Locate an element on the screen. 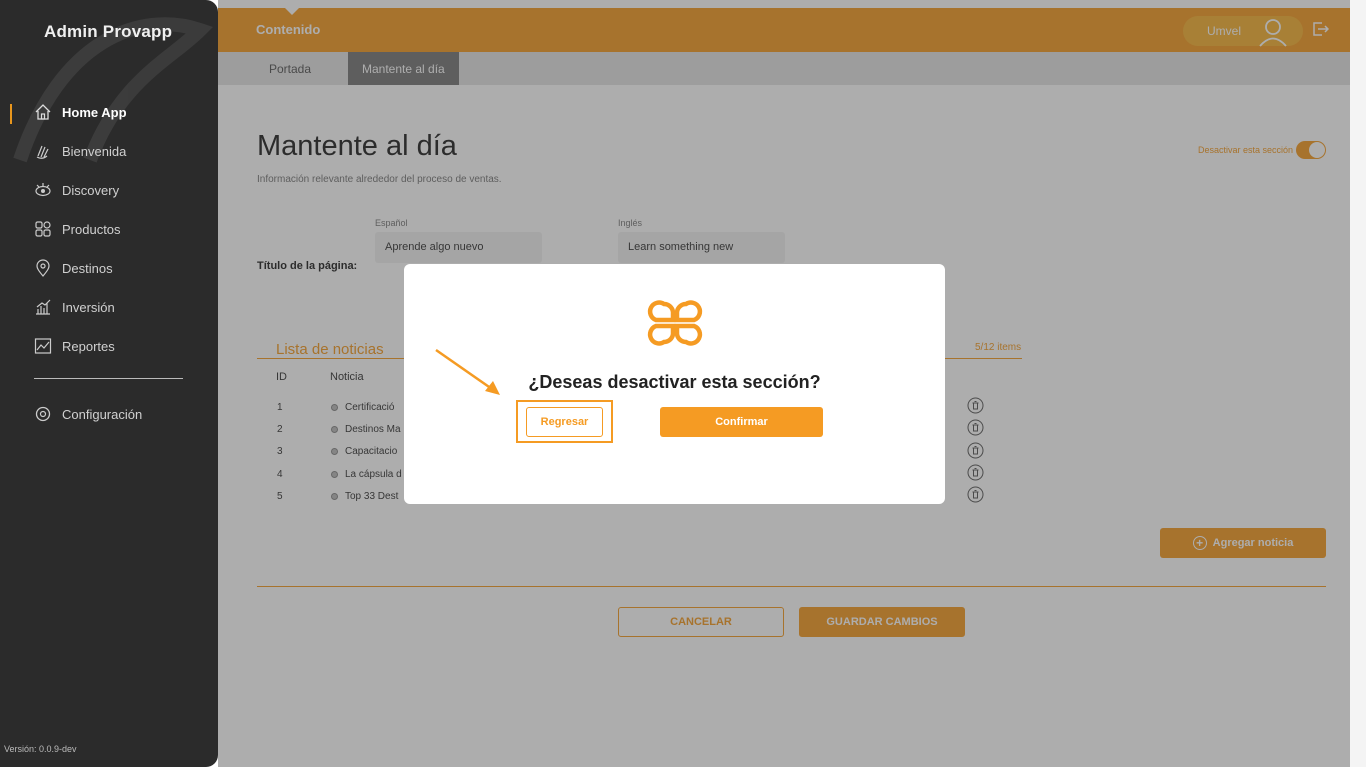 The height and width of the screenshot is (767, 1366). confirm-button: Confirmar is located at coordinates (741, 422).